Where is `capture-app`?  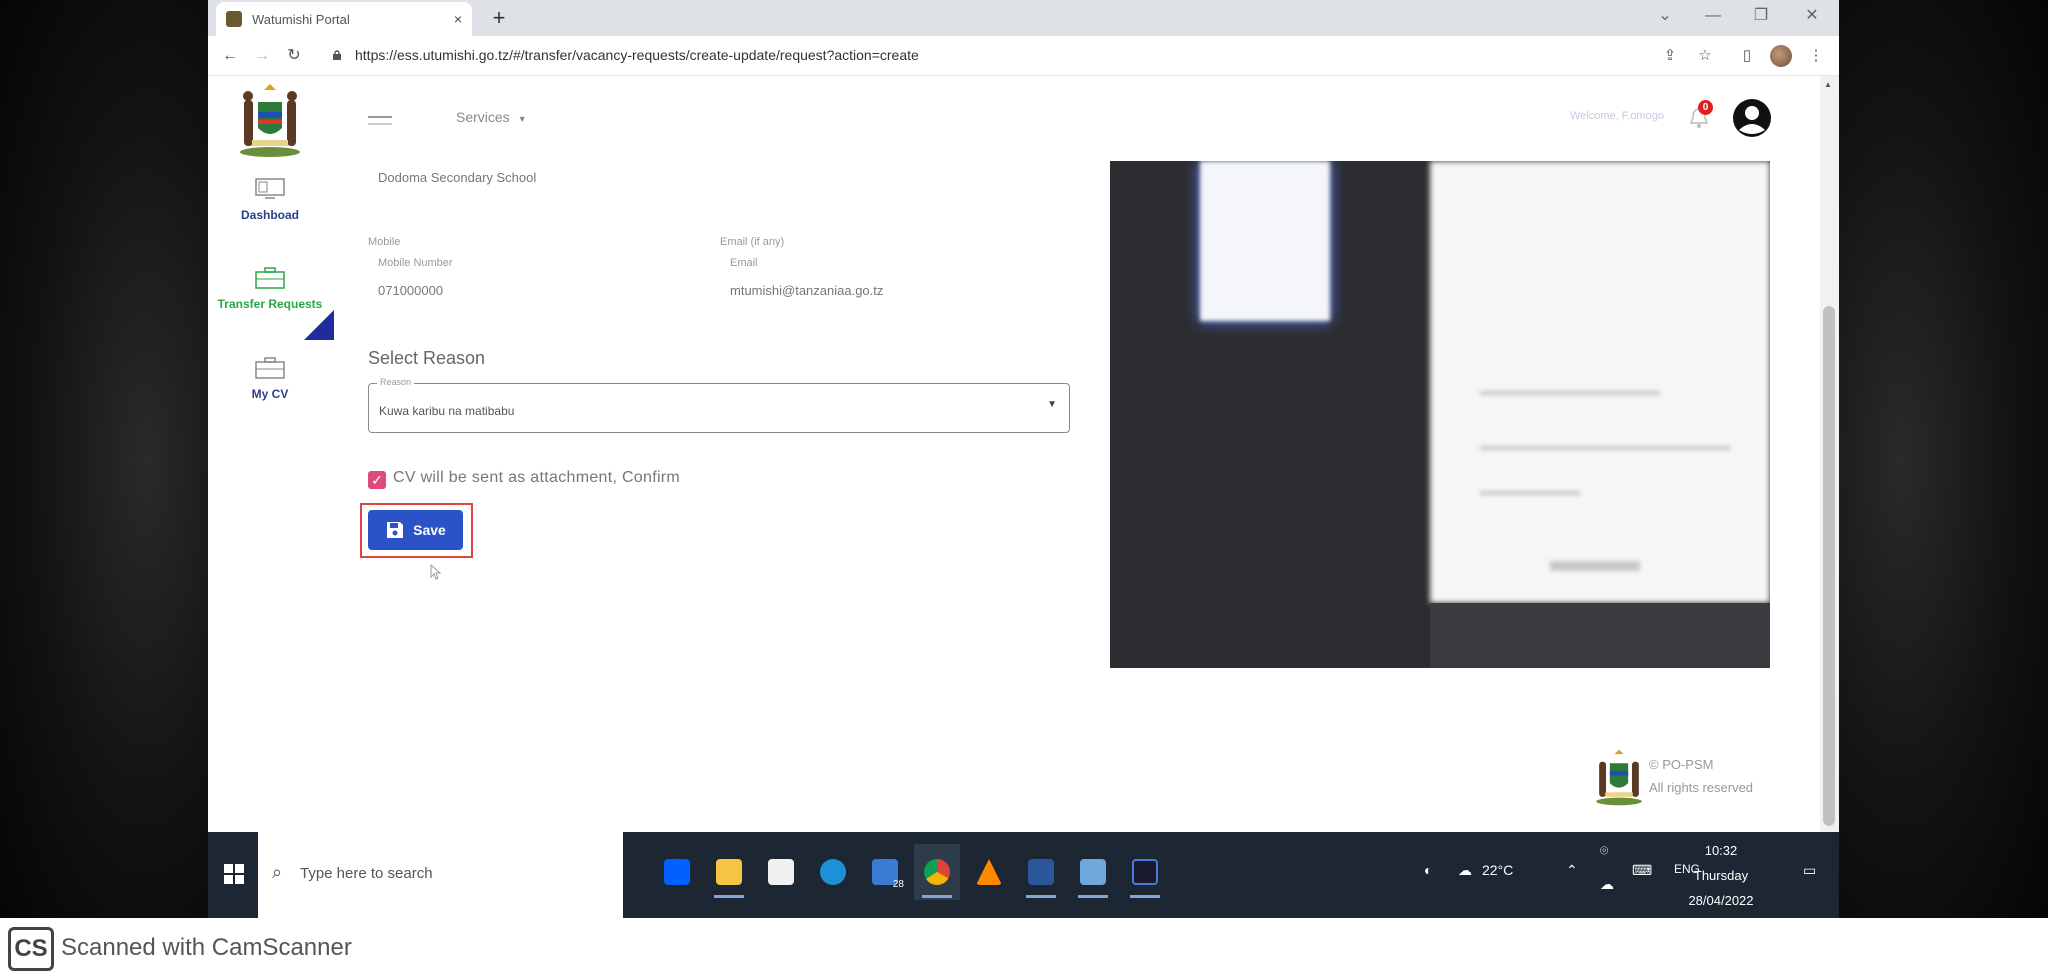
capture-app is located at coordinates (1145, 872).